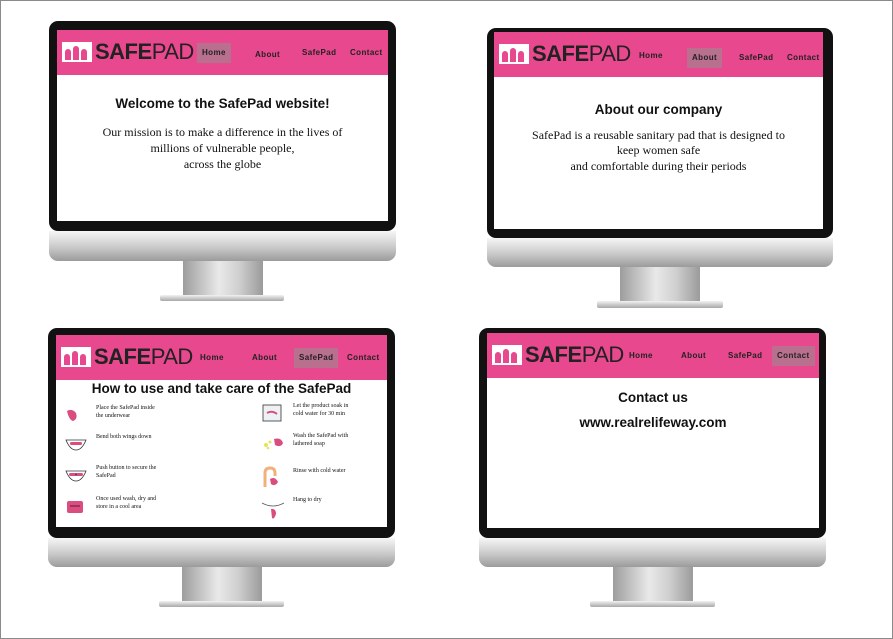 The image size is (893, 639). What do you see at coordinates (221, 388) in the screenshot?
I see `page-title: How to use and take care of the SafePad` at bounding box center [221, 388].